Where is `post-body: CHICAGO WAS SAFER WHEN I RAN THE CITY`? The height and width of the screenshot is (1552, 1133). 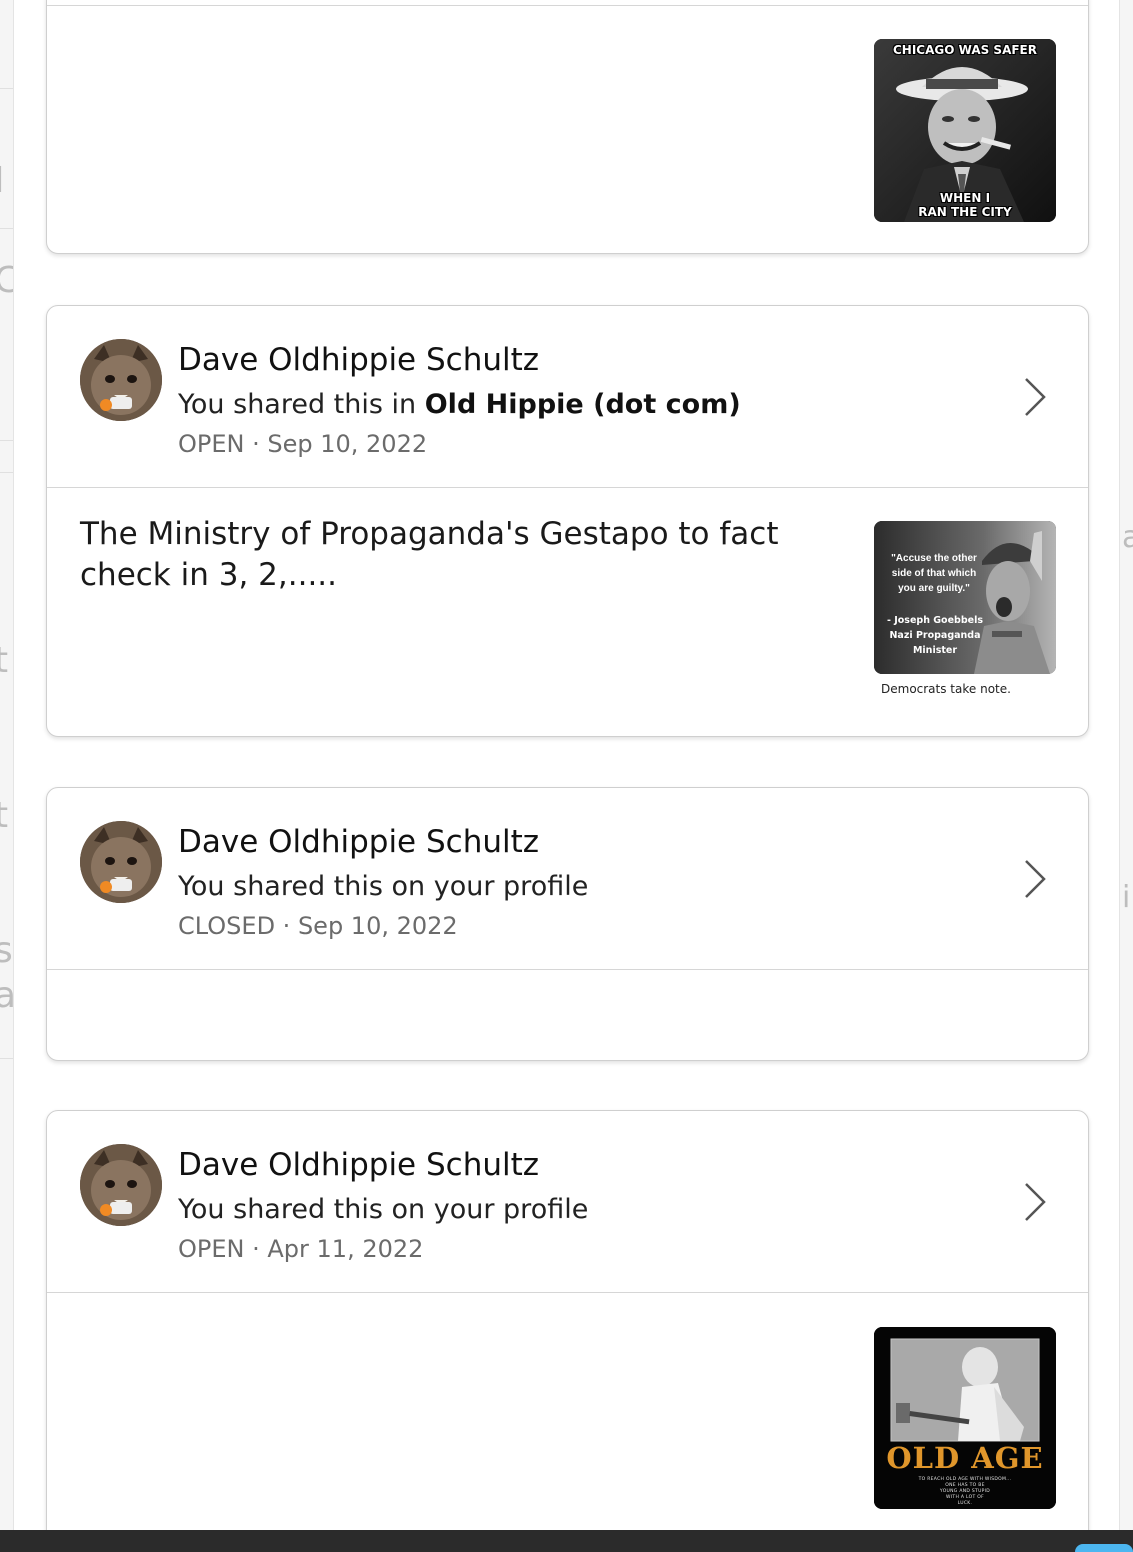
post-body: CHICAGO WAS SAFER WHEN I RAN THE CITY is located at coordinates (567, 129).